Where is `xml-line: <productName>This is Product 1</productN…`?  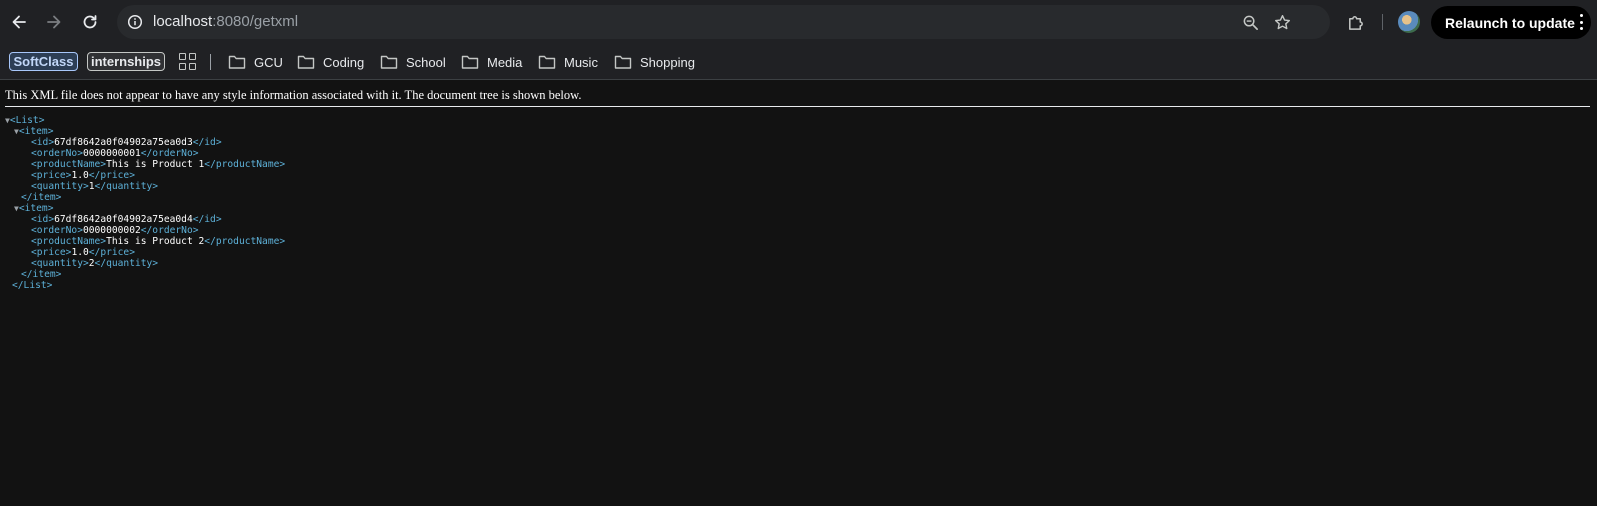
xml-line: <productName>This is Product 1</productN… is located at coordinates (145, 164).